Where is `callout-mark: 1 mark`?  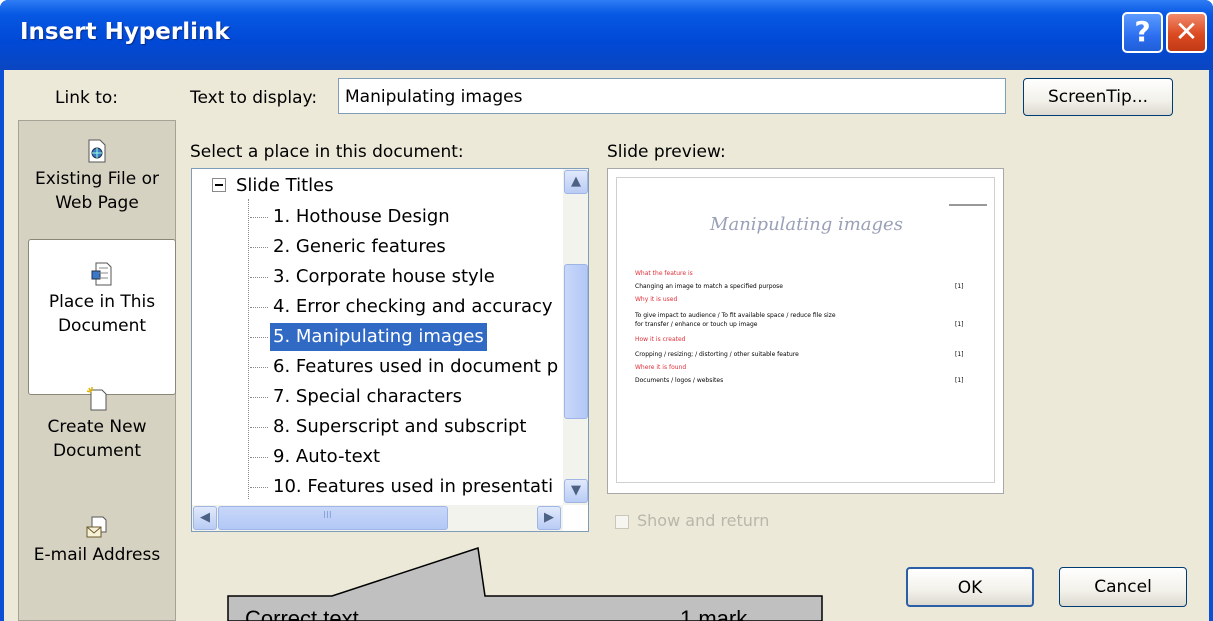
callout-mark: 1 mark is located at coordinates (714, 613).